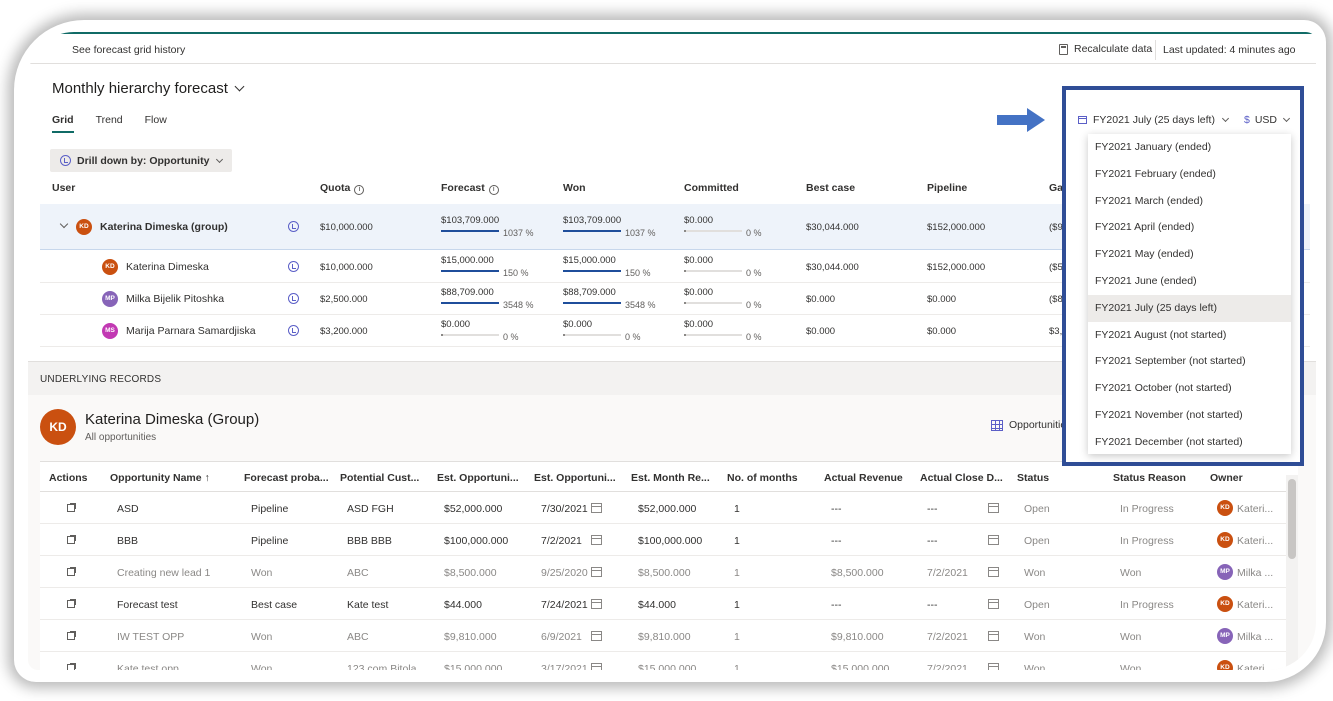  I want to click on period-option: FY2021 July (25 days left), so click(1189, 308).